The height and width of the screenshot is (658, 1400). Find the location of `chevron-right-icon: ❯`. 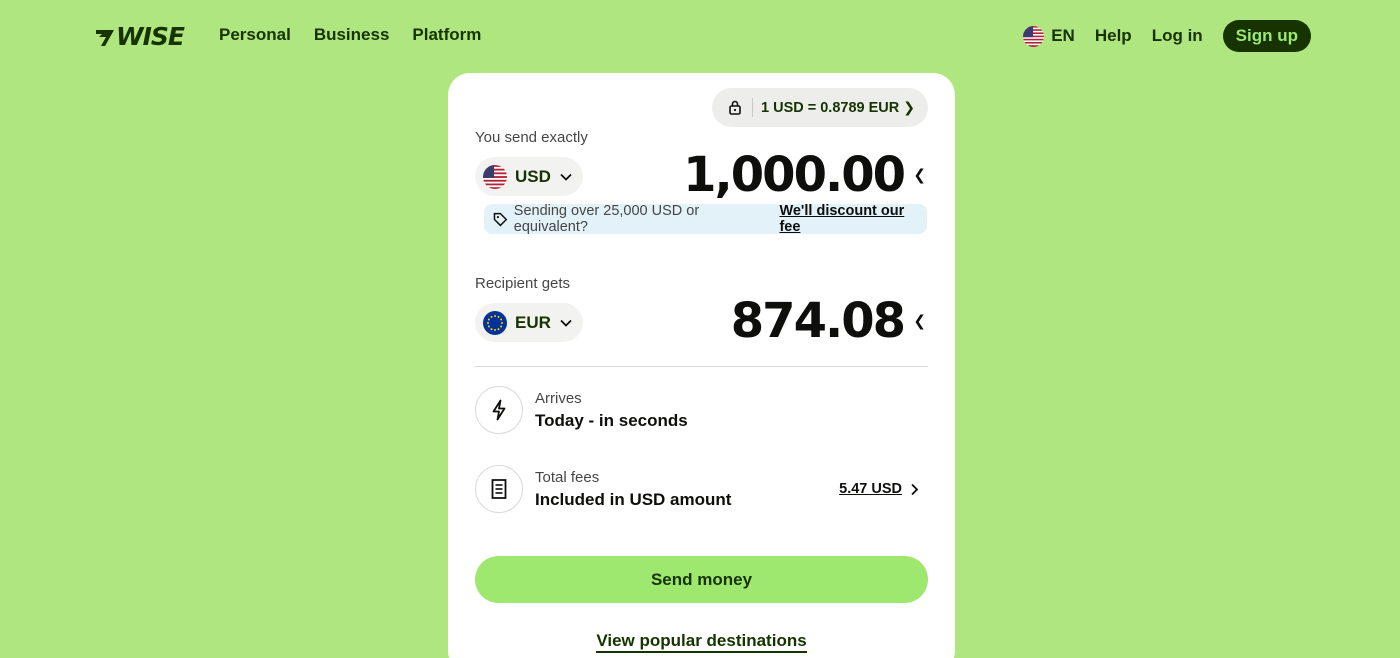

chevron-right-icon: ❯ is located at coordinates (909, 107).